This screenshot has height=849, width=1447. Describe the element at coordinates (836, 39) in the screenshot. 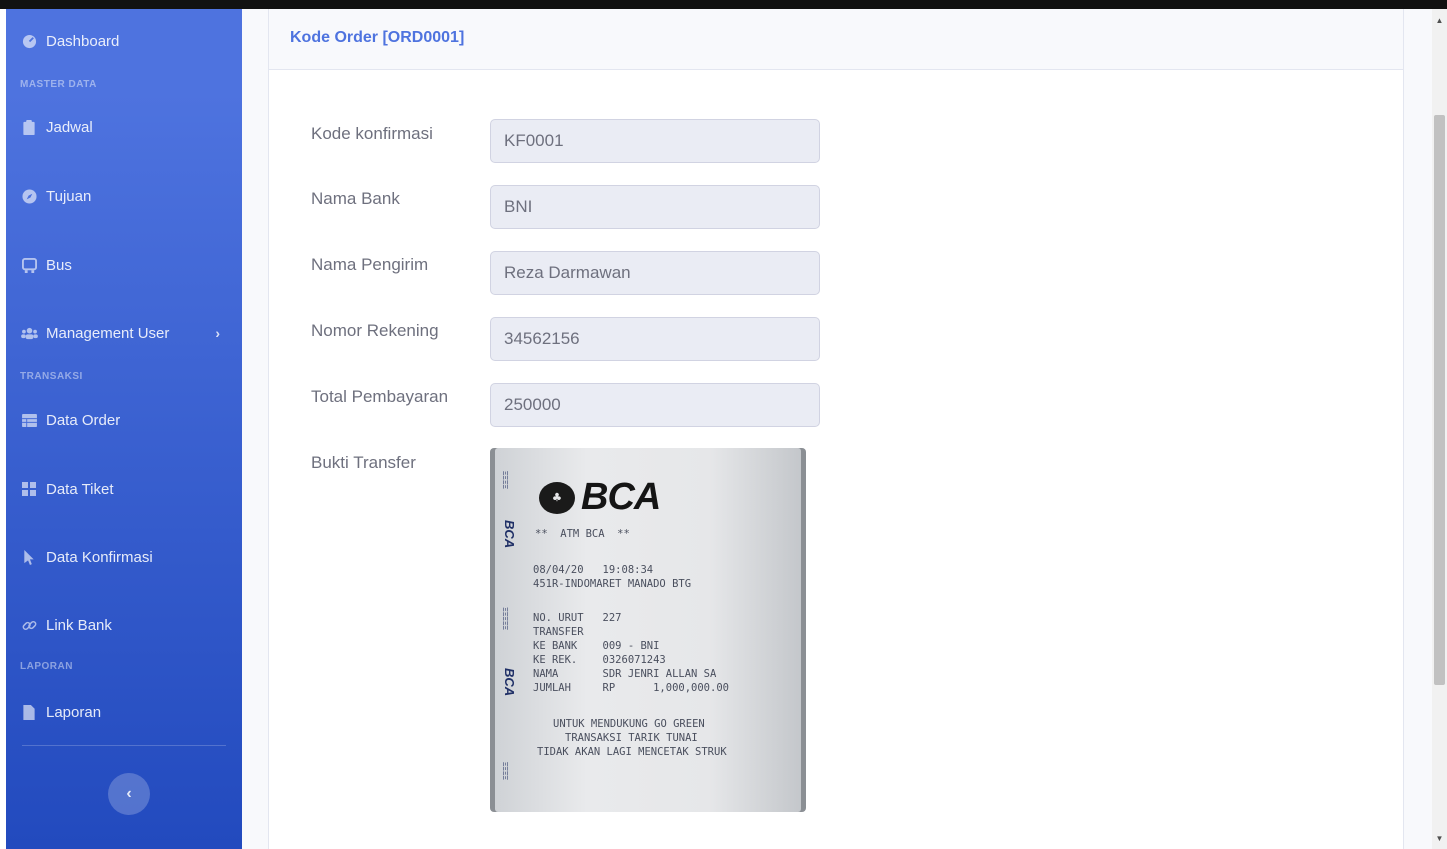

I see `card-header: Kode Order [ORD0001]` at that location.